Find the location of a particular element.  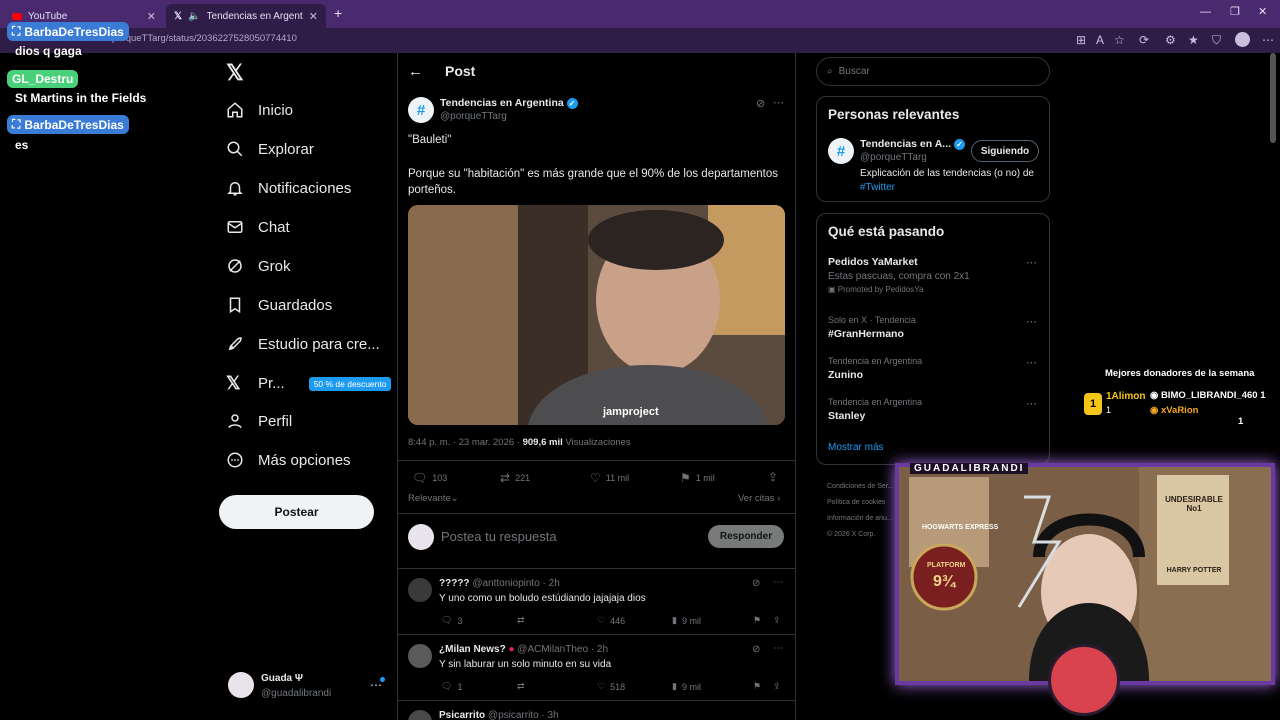

x-logo-icon: 𝕏 is located at coordinates (235, 73).